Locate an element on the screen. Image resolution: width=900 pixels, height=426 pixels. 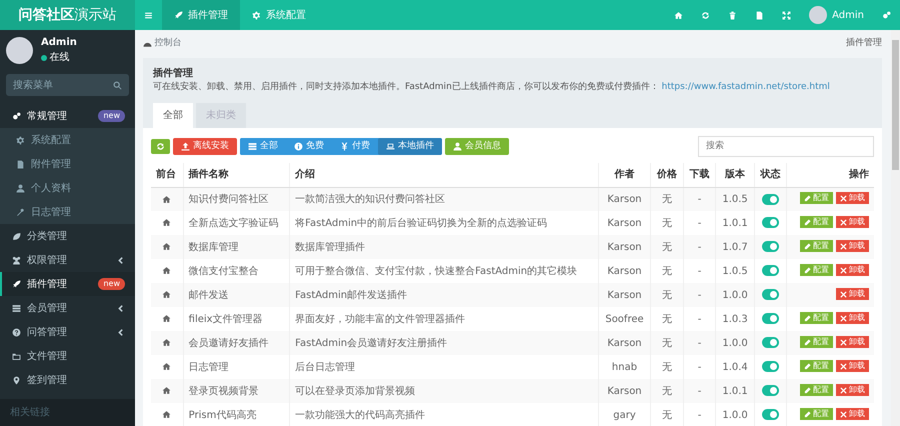
search-field: 搜索 is located at coordinates (786, 146).